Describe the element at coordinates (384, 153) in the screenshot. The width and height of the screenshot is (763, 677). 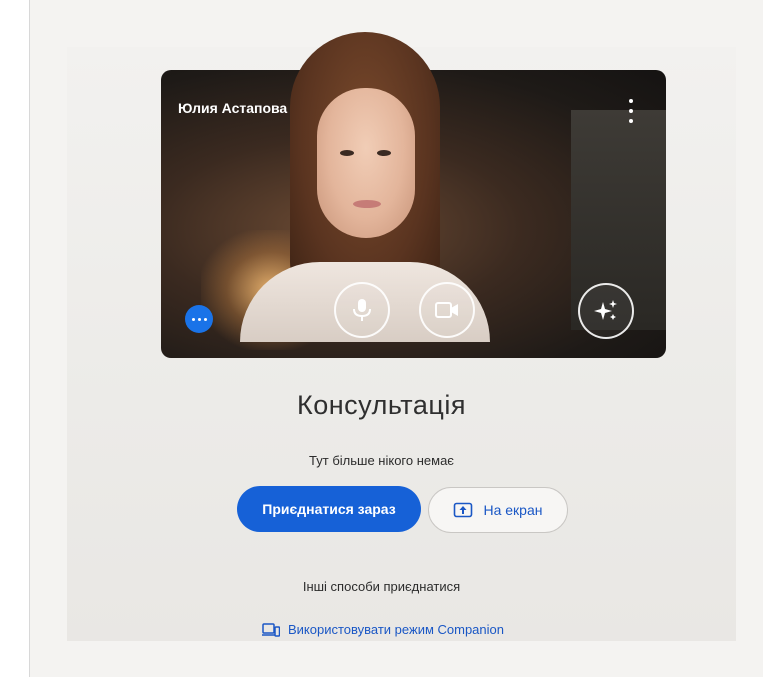
I see `participant-eye-right` at that location.